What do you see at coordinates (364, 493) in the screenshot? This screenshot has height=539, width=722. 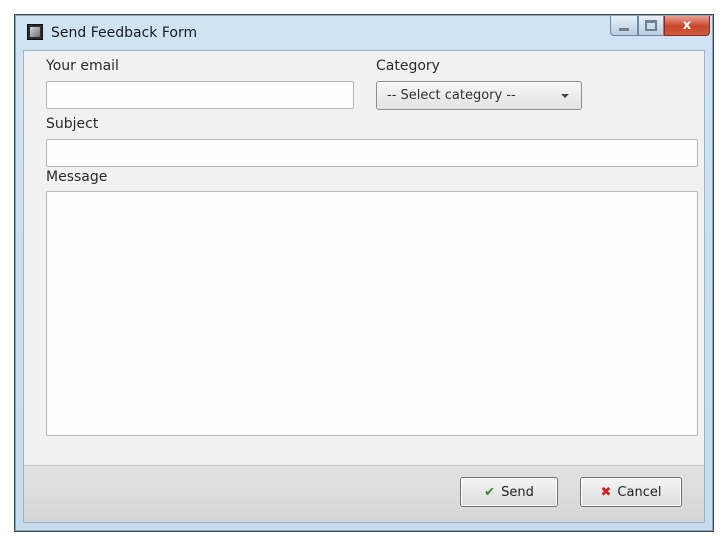 I see `button-bar: ✔ Send ✖ Cancel` at bounding box center [364, 493].